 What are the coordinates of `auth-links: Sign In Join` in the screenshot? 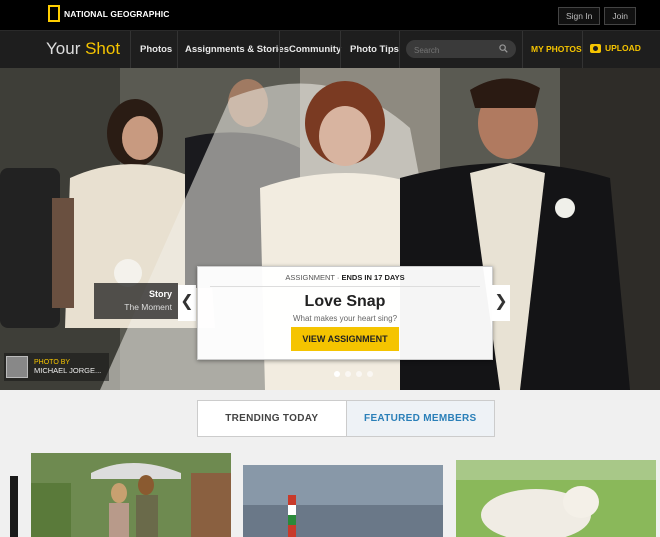 It's located at (596, 16).